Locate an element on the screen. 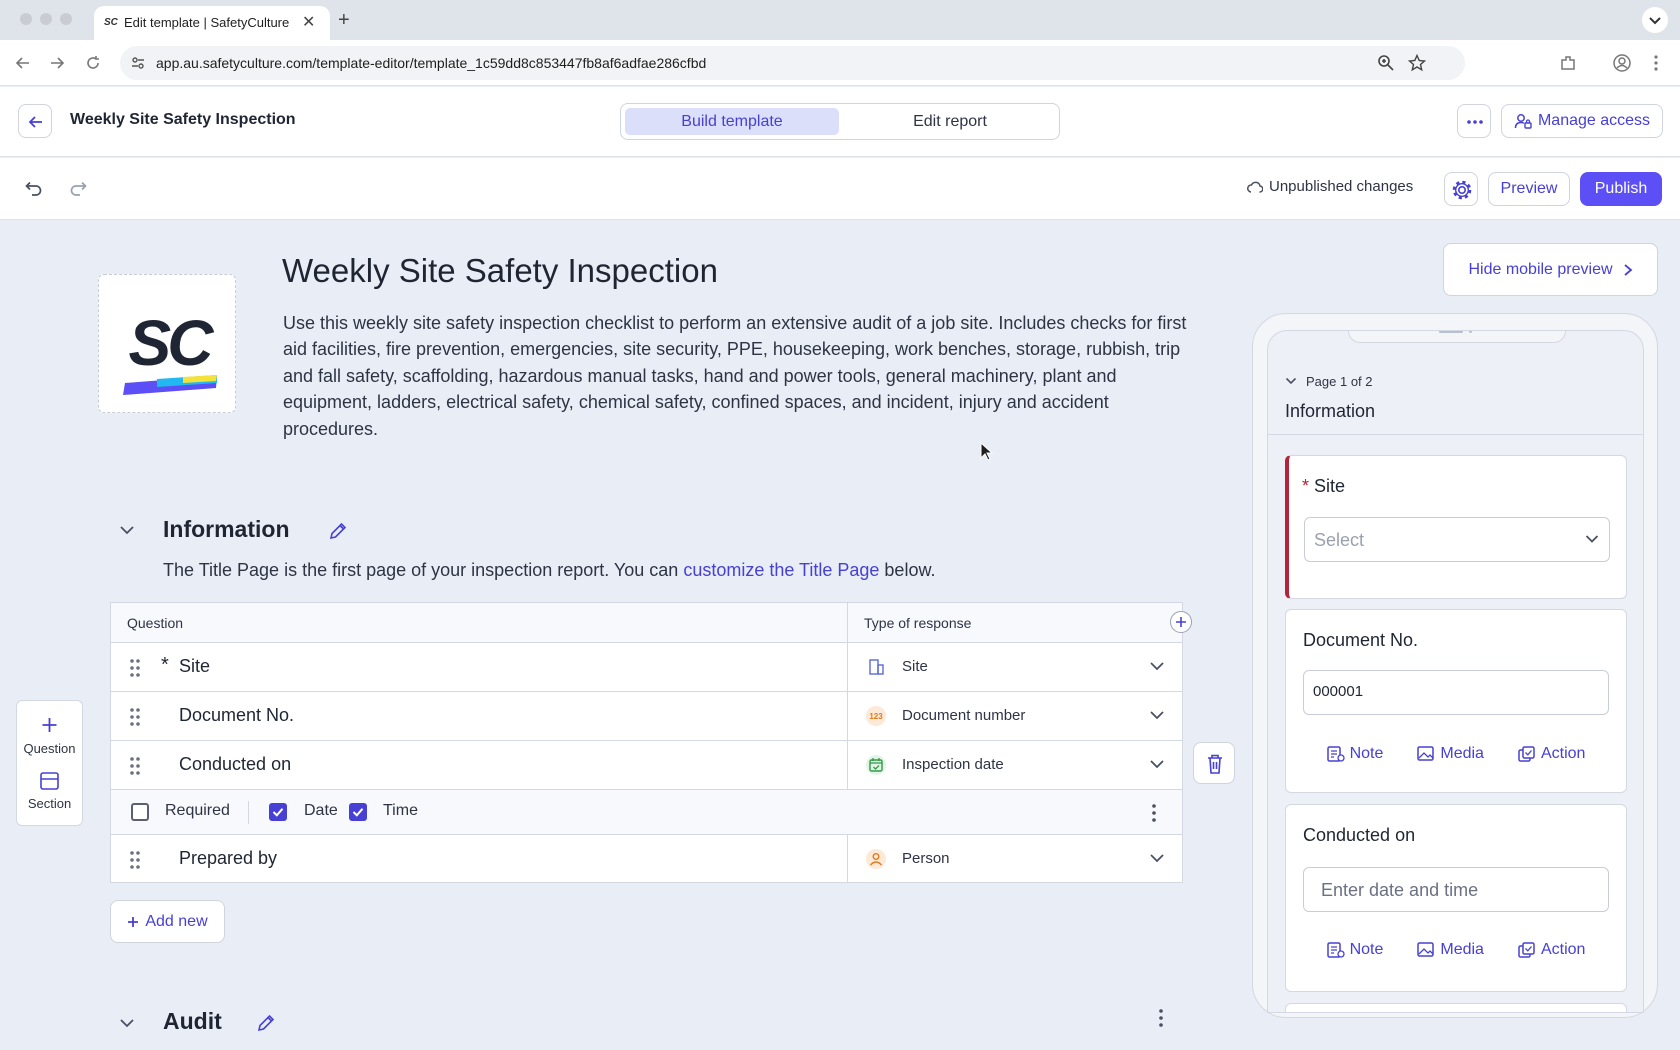 The width and height of the screenshot is (1680, 1050). browser-tab: SC Edit template | SafetyCulture ✕ is located at coordinates (212, 23).